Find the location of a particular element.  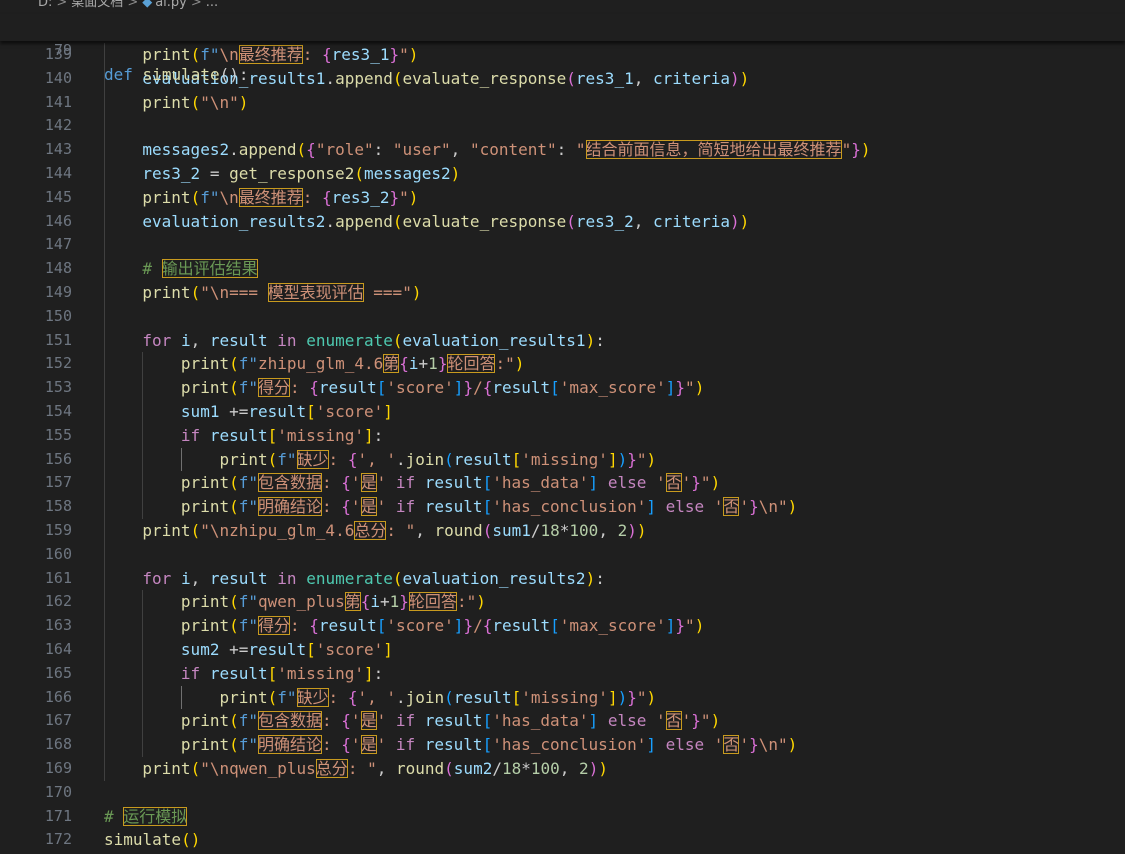

line-number: 79 is located at coordinates (62, 49).